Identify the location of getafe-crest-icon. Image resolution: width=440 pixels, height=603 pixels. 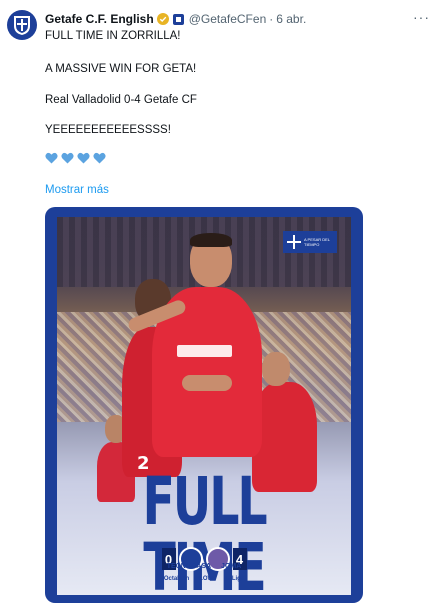
(22, 25).